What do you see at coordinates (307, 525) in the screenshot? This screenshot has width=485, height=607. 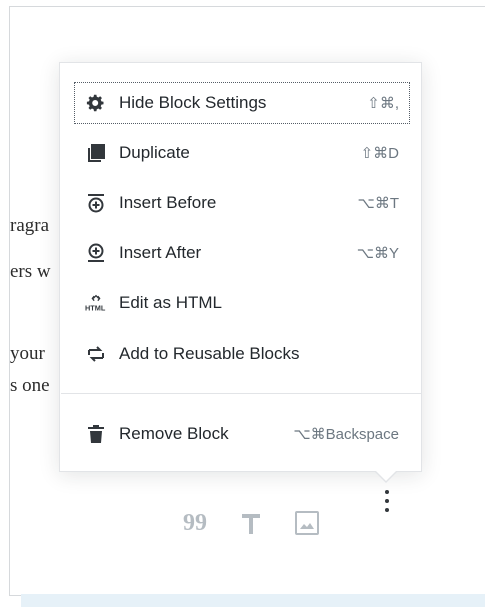 I see `image-icon` at bounding box center [307, 525].